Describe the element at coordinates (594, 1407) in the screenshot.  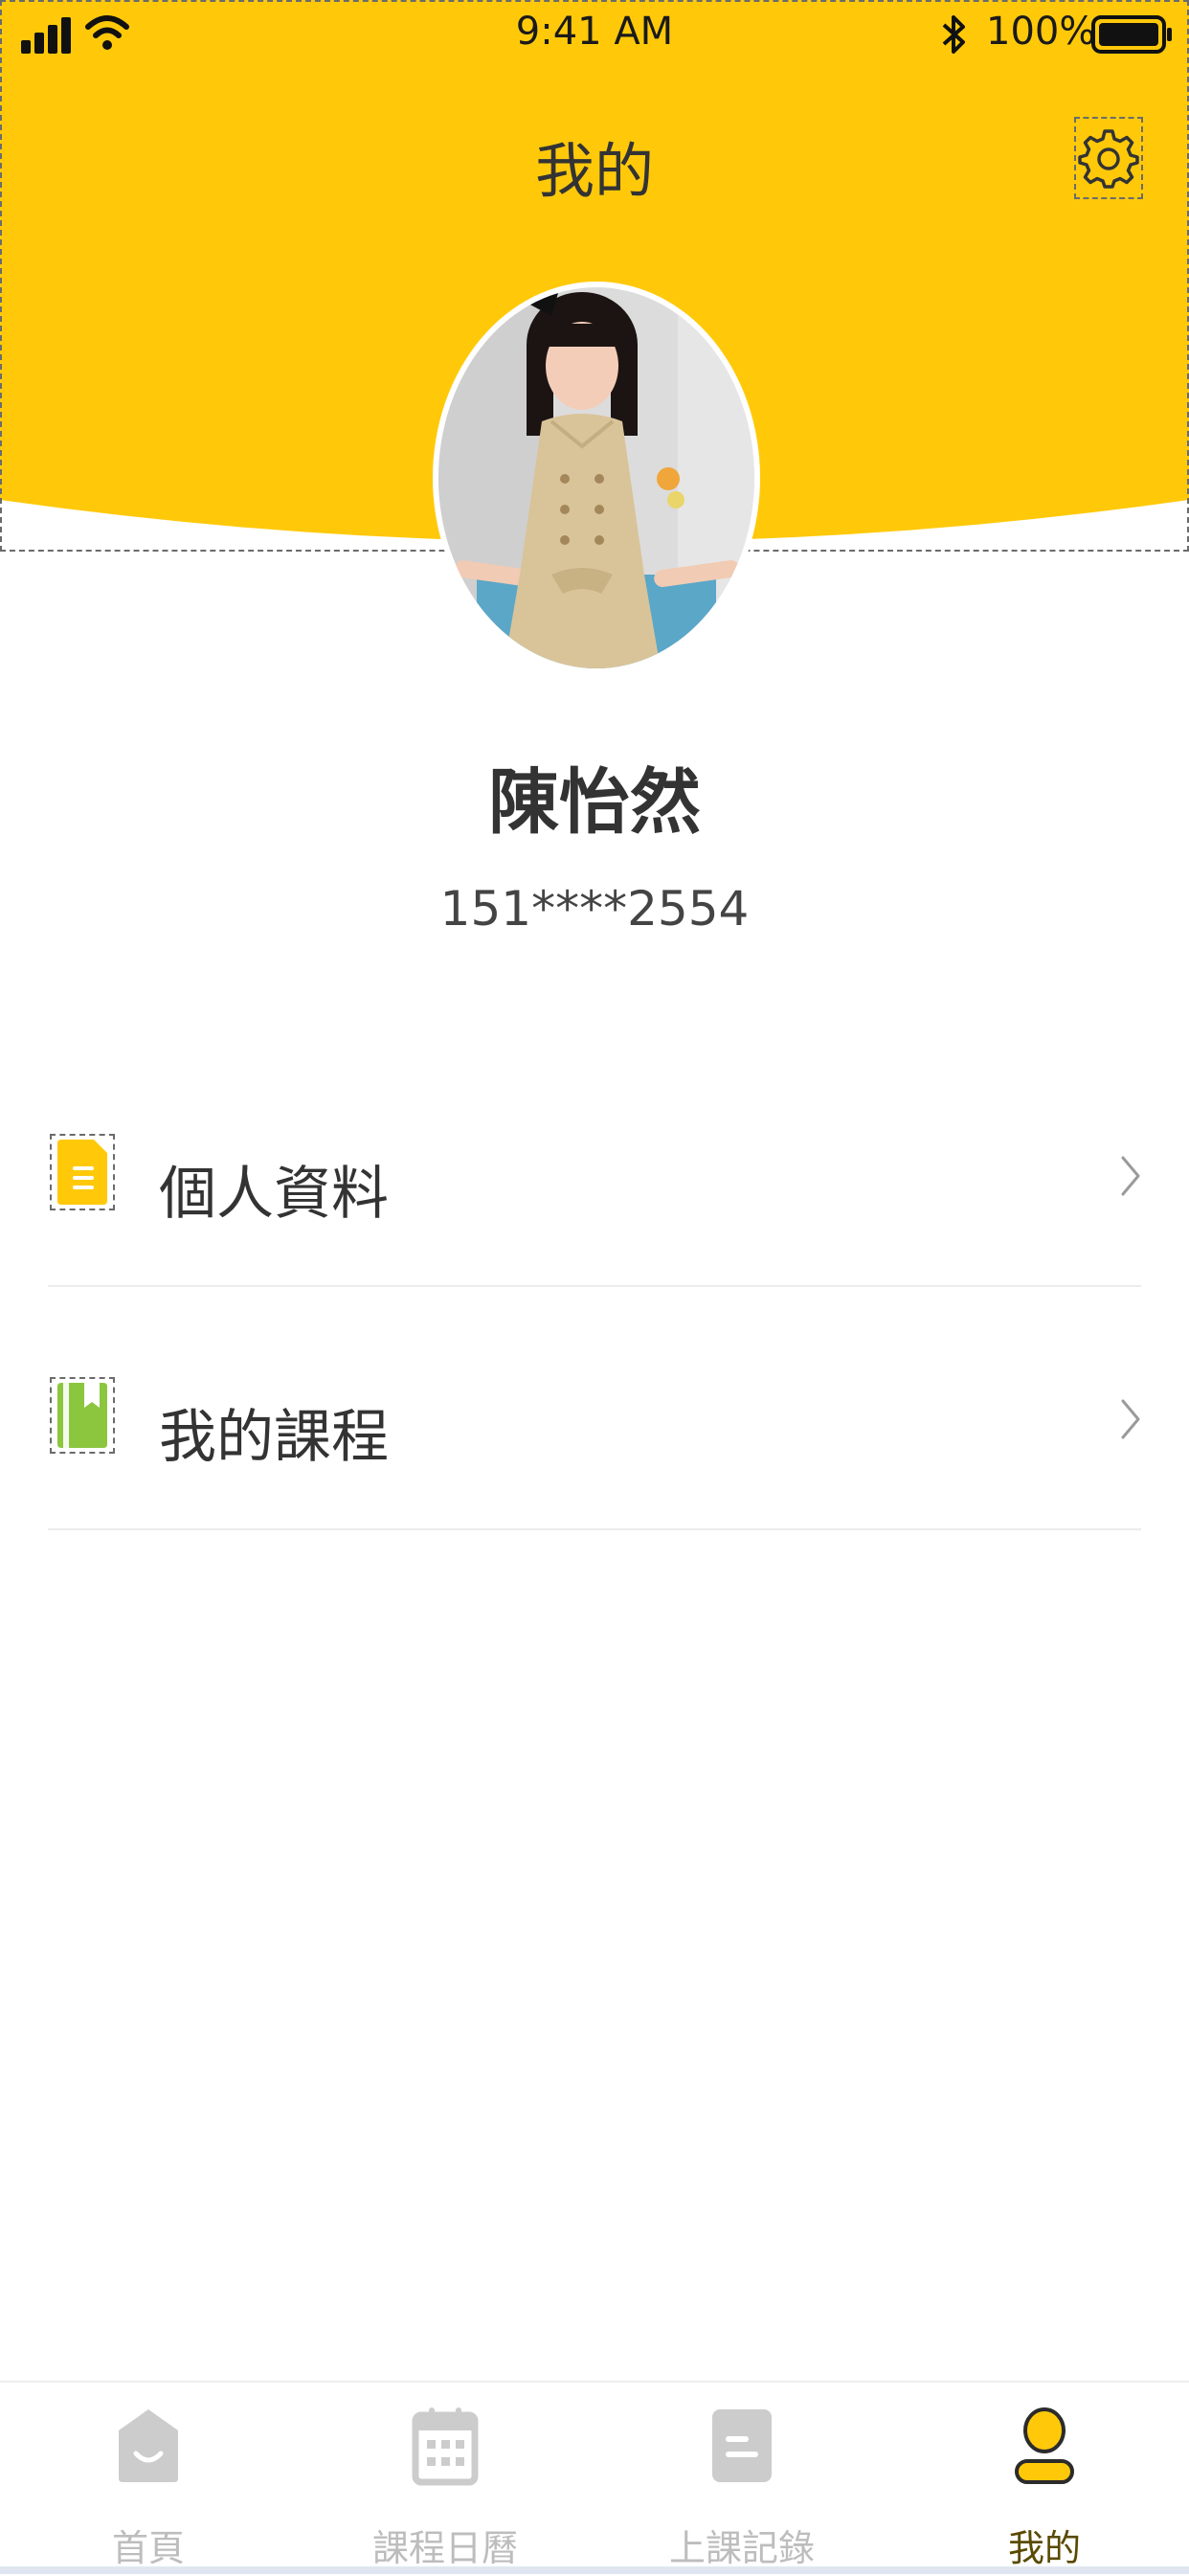
I see `menu-item-my-courses: 我的課程` at that location.